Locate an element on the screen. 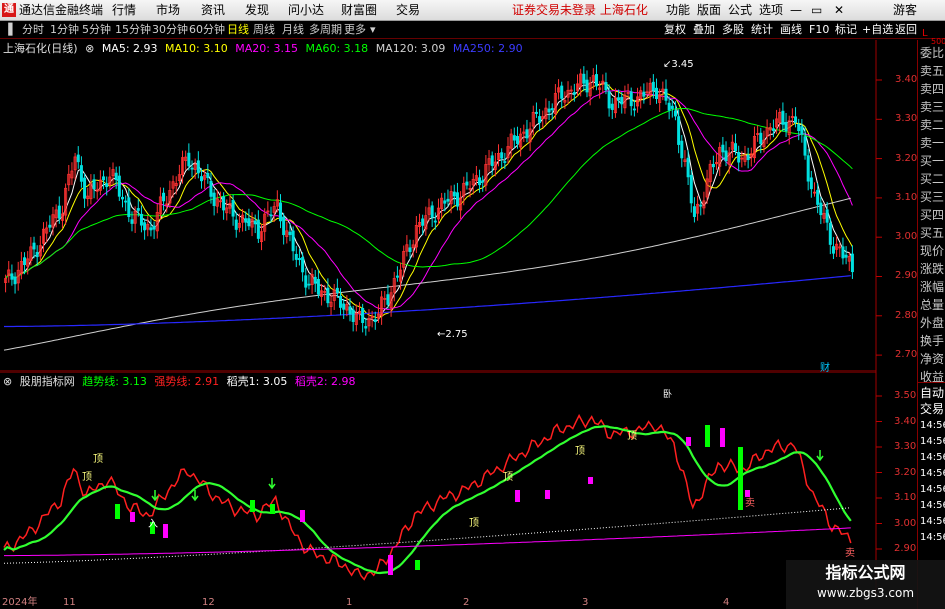  ma120-label: MA120: 3.09 is located at coordinates (410, 48).